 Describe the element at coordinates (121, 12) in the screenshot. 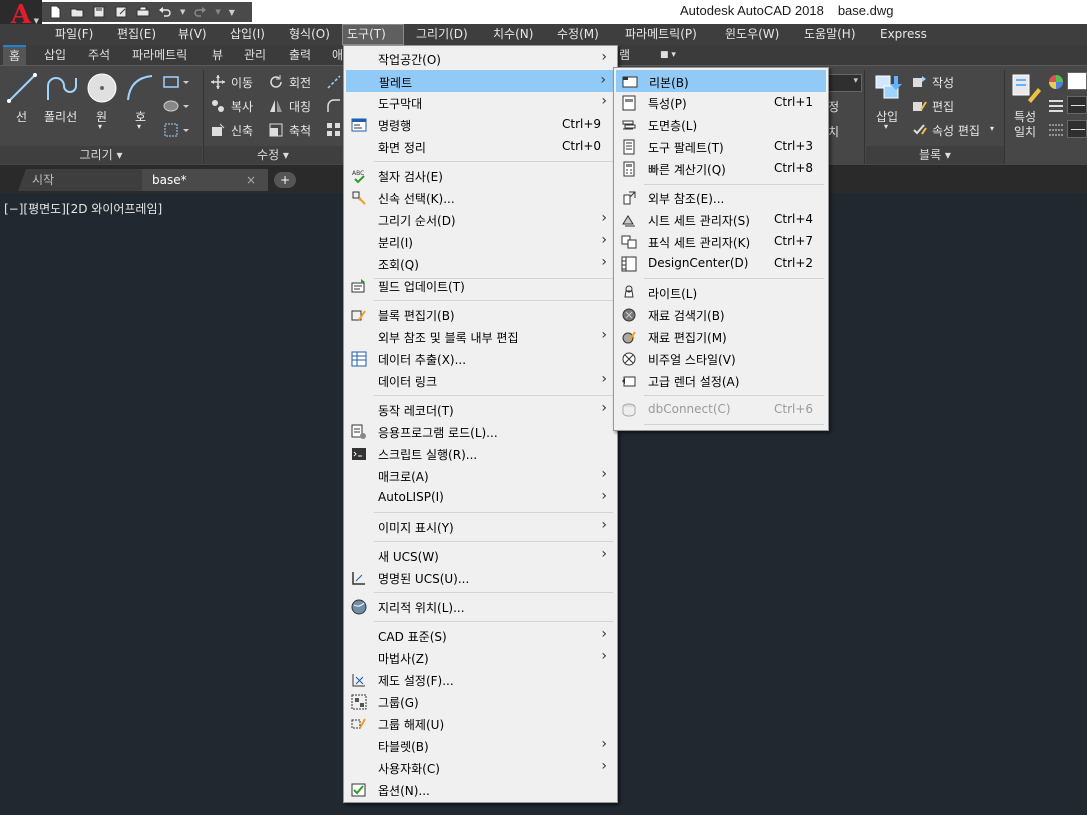

I see `save-as-icon` at that location.